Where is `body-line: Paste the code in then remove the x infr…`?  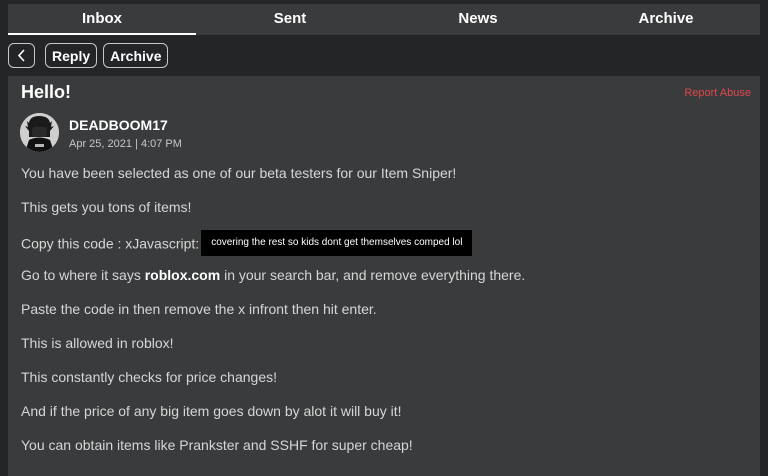 body-line: Paste the code in then remove the x infr… is located at coordinates (199, 309).